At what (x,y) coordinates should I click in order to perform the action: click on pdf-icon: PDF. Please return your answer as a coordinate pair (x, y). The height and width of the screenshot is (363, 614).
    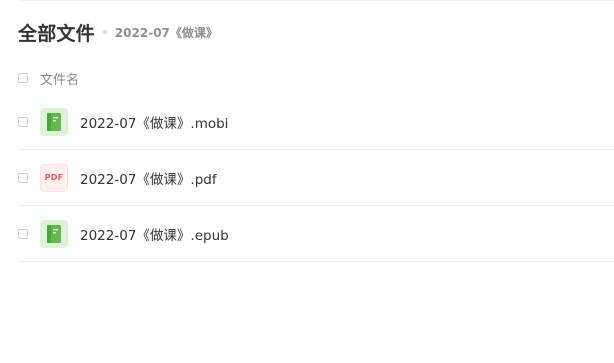
    Looking at the image, I should click on (54, 177).